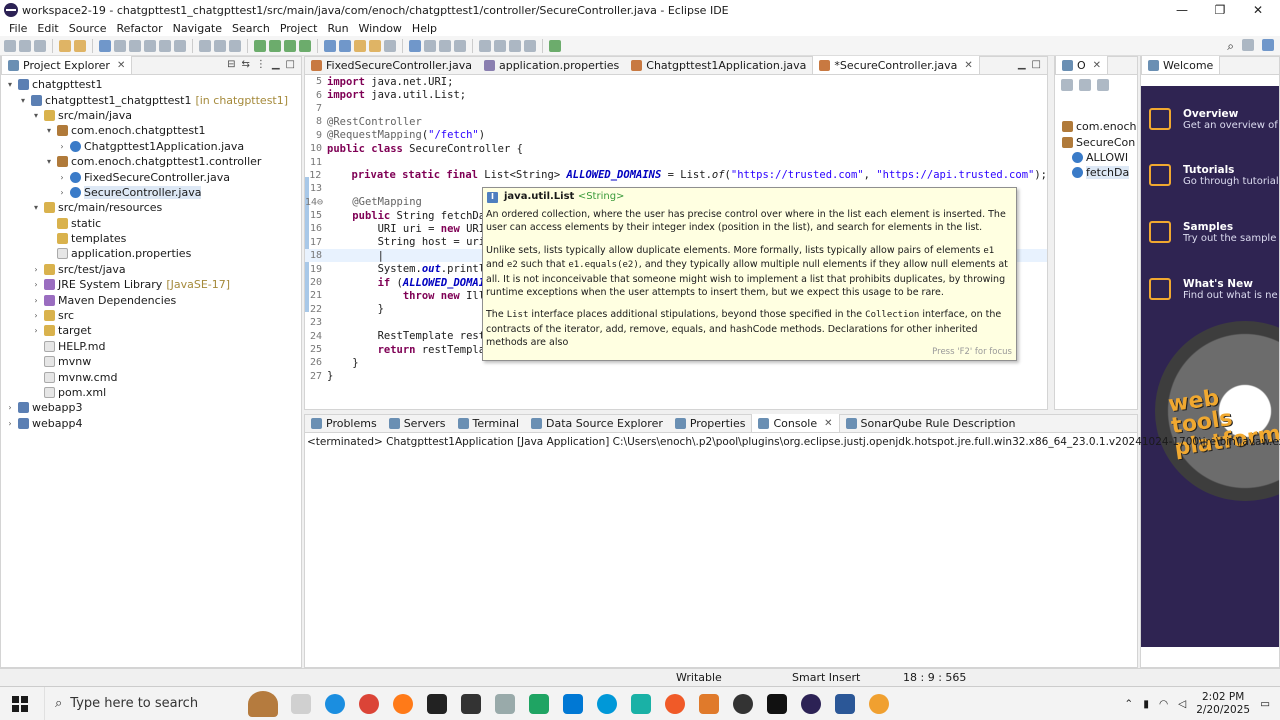  Describe the element at coordinates (1103, 85) in the screenshot. I see `hide-static-icon` at that location.